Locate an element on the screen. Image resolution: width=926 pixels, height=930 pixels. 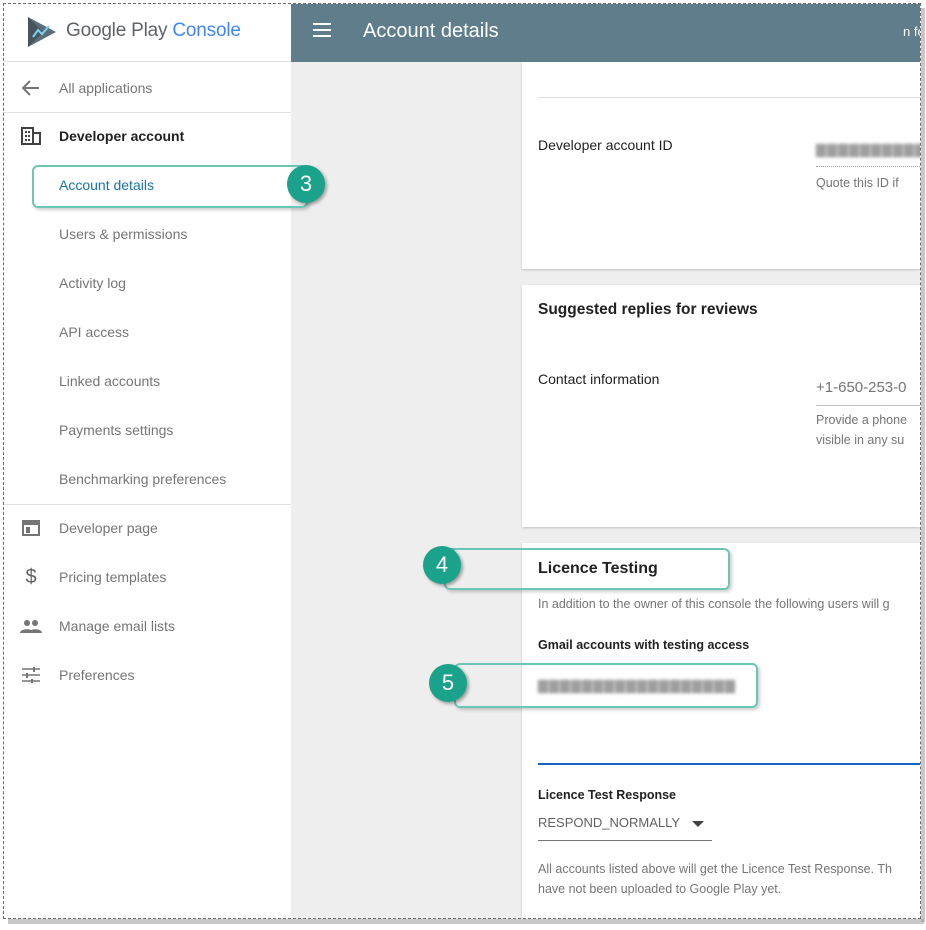
logo-text: Google Play Console is located at coordinates (153, 31).